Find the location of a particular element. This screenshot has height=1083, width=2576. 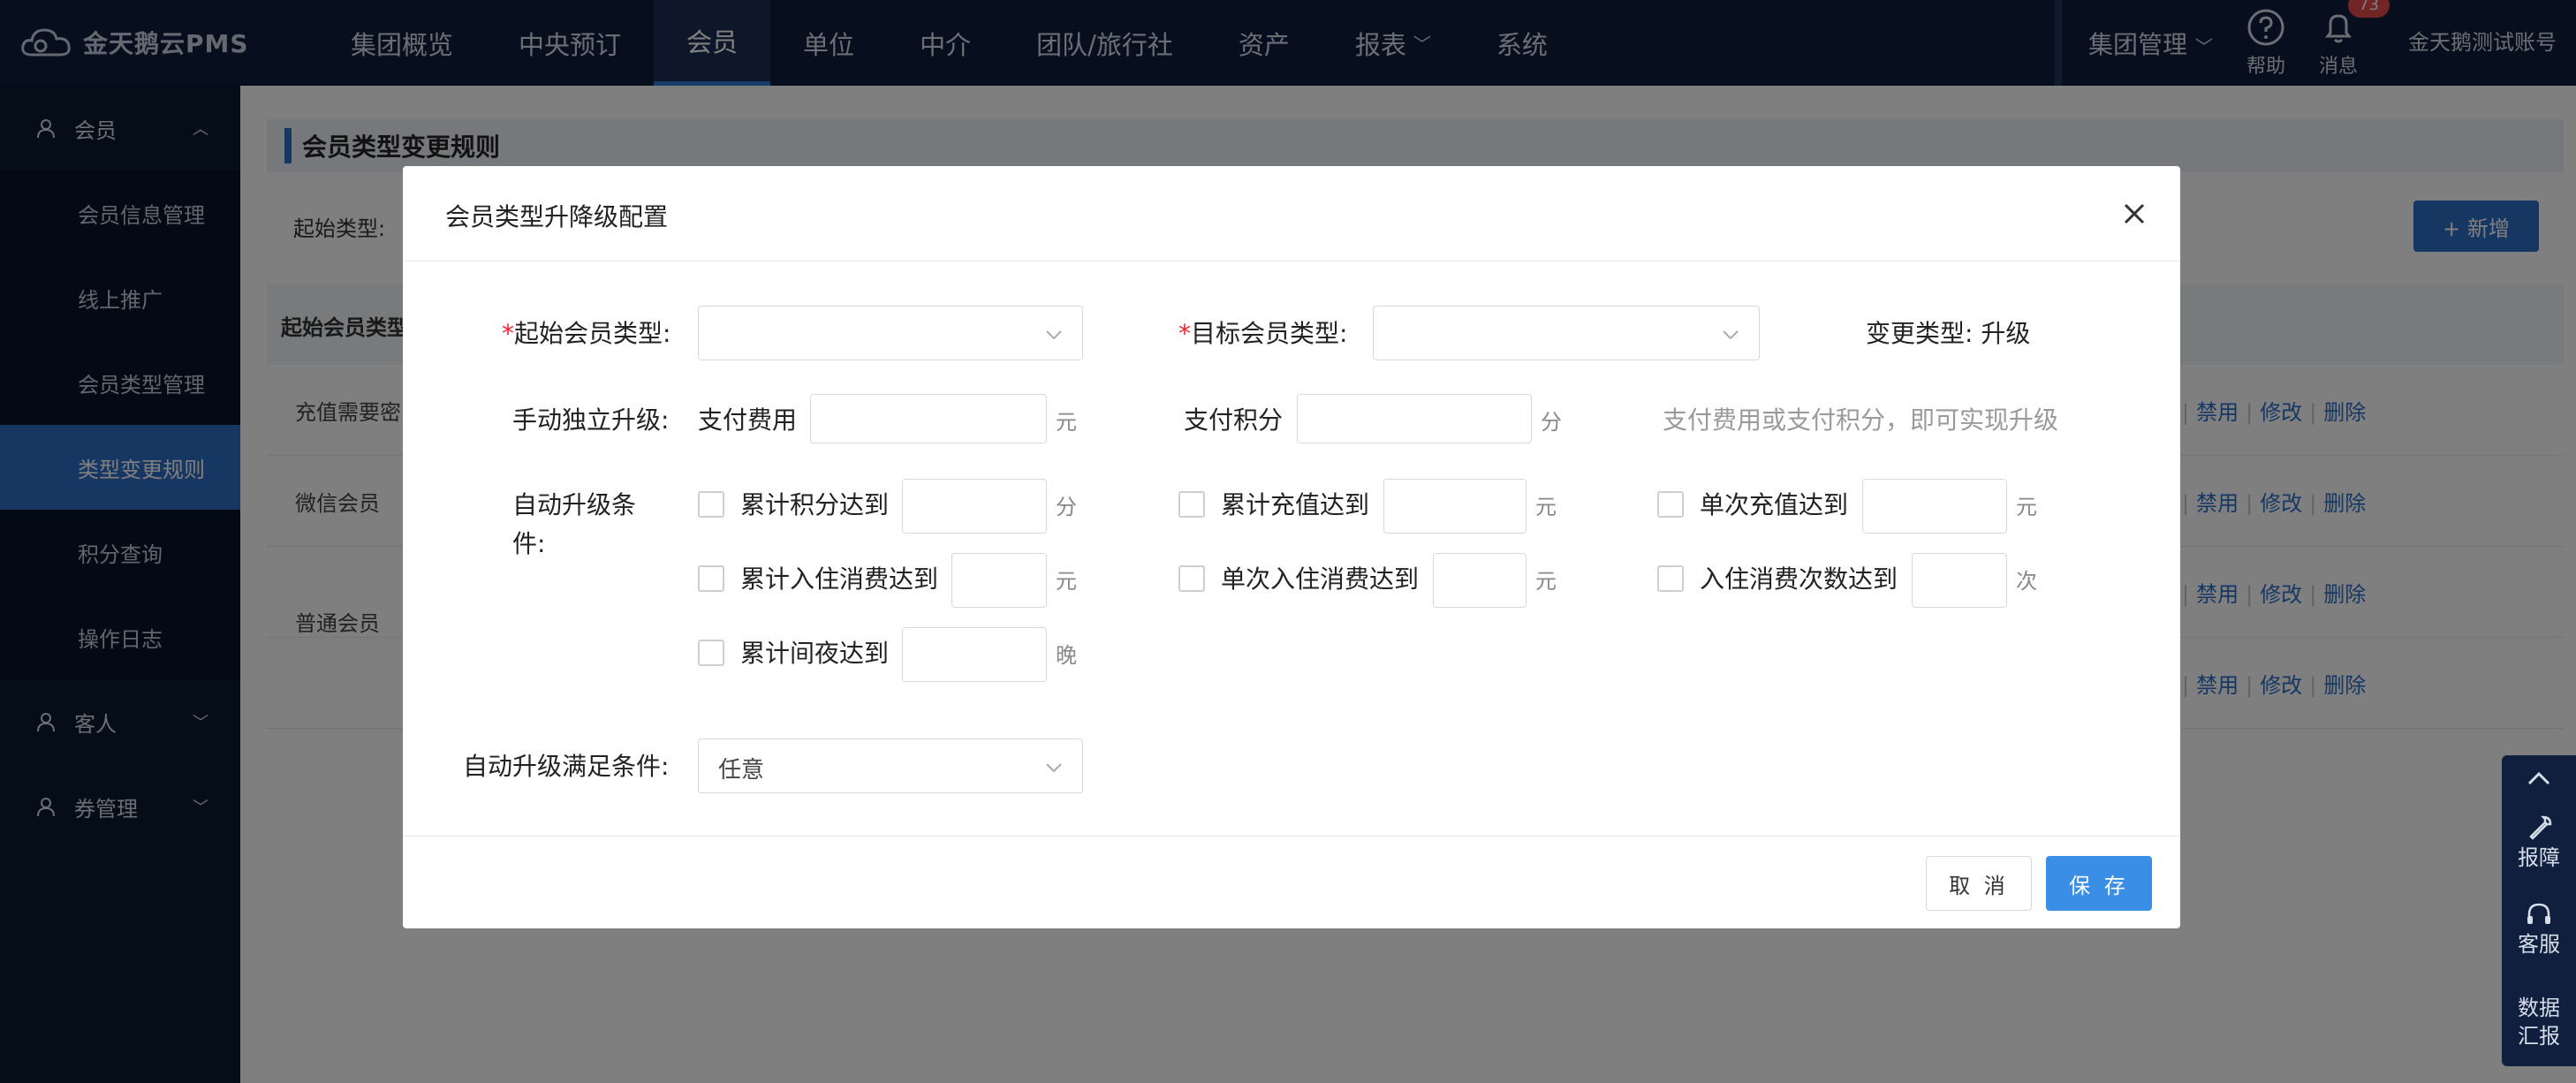

points-total-label: 累计积分达到 is located at coordinates (815, 505).